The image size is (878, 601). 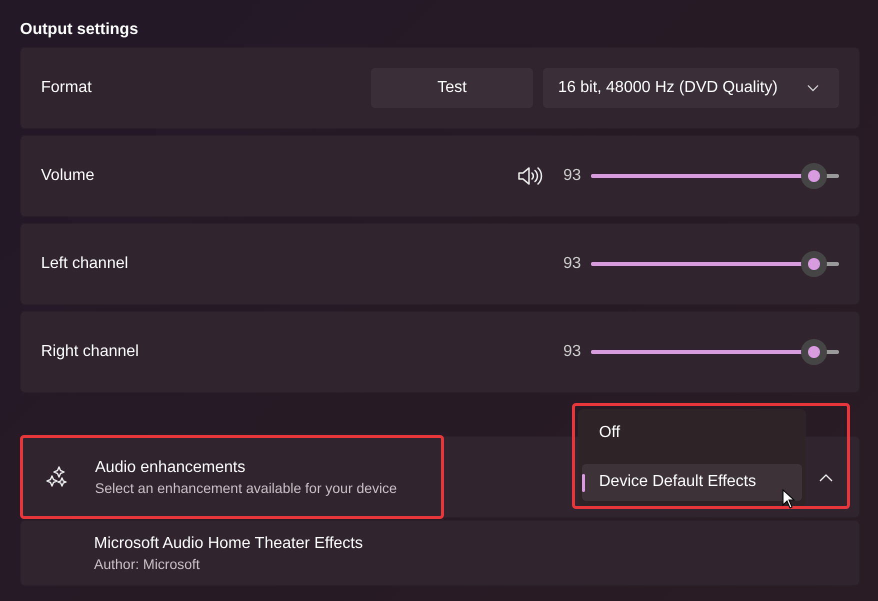 I want to click on row-label: Volume, so click(x=67, y=176).